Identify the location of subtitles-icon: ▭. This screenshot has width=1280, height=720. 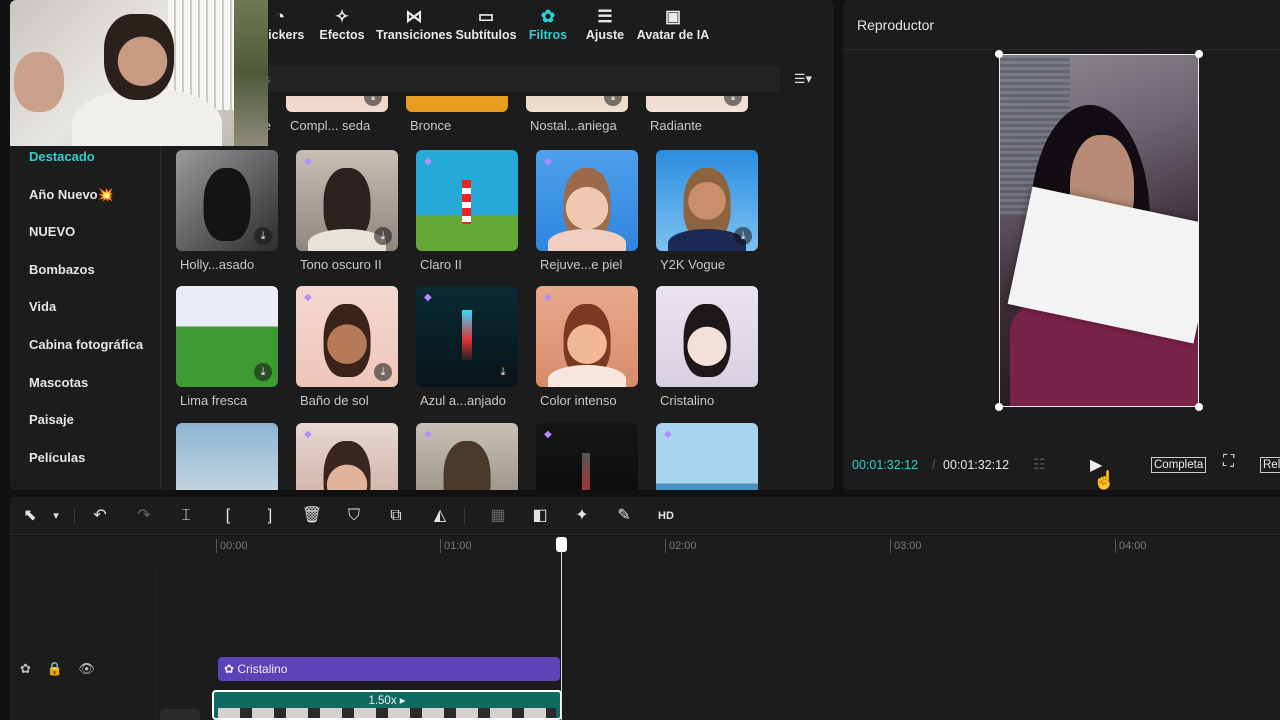
(486, 16).